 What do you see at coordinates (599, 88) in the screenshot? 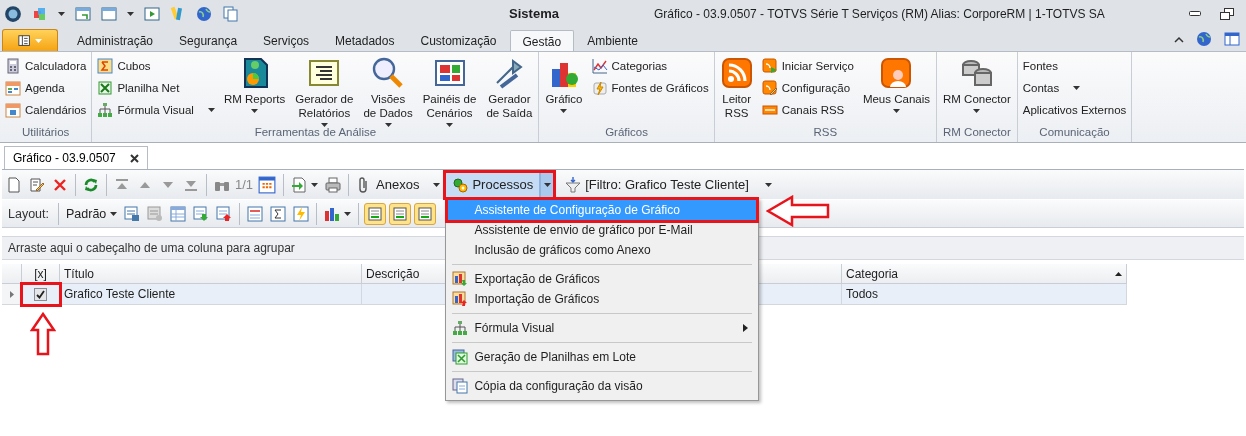
I see `lightning-icon` at bounding box center [599, 88].